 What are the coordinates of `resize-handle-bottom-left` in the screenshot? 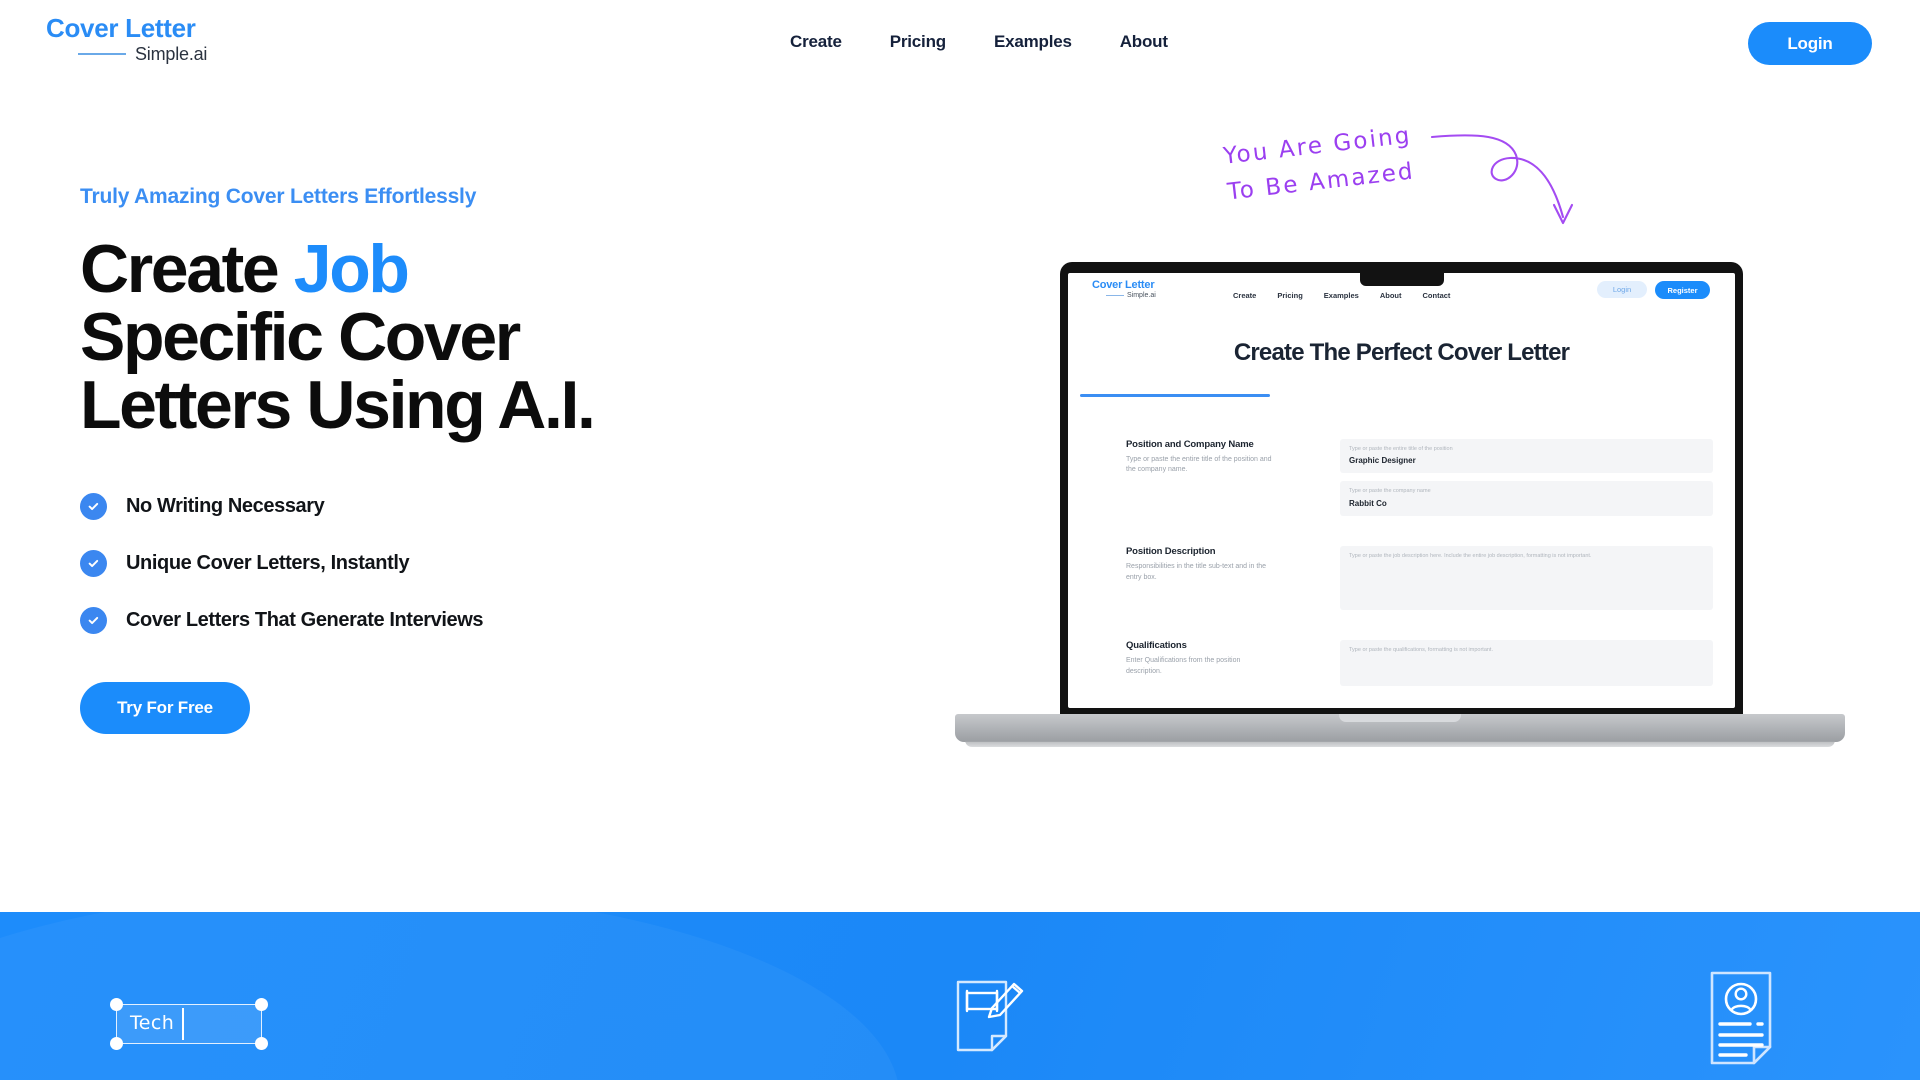 It's located at (116, 1043).